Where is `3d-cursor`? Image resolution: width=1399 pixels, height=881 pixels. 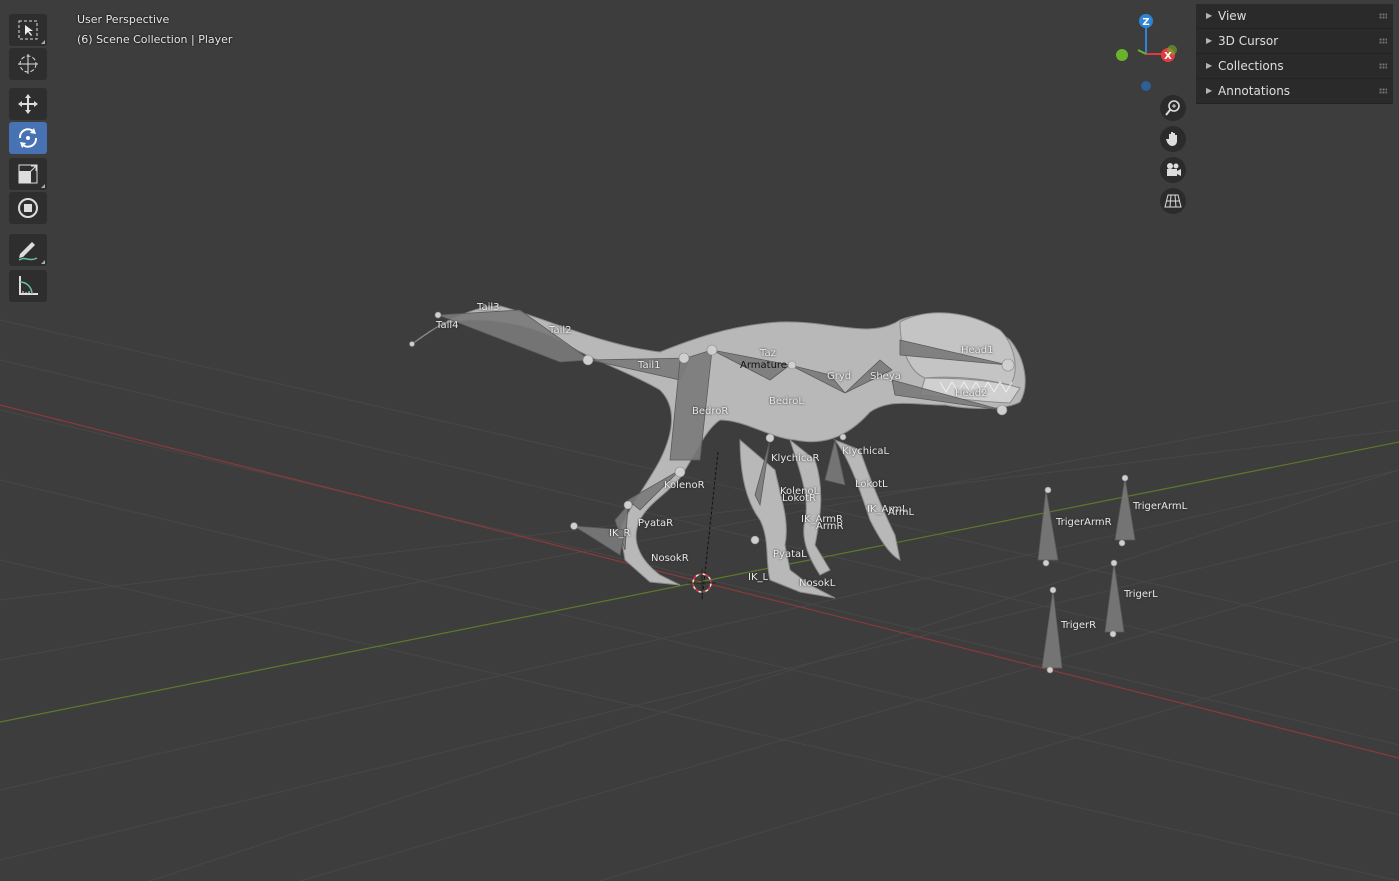 3d-cursor is located at coordinates (702, 583).